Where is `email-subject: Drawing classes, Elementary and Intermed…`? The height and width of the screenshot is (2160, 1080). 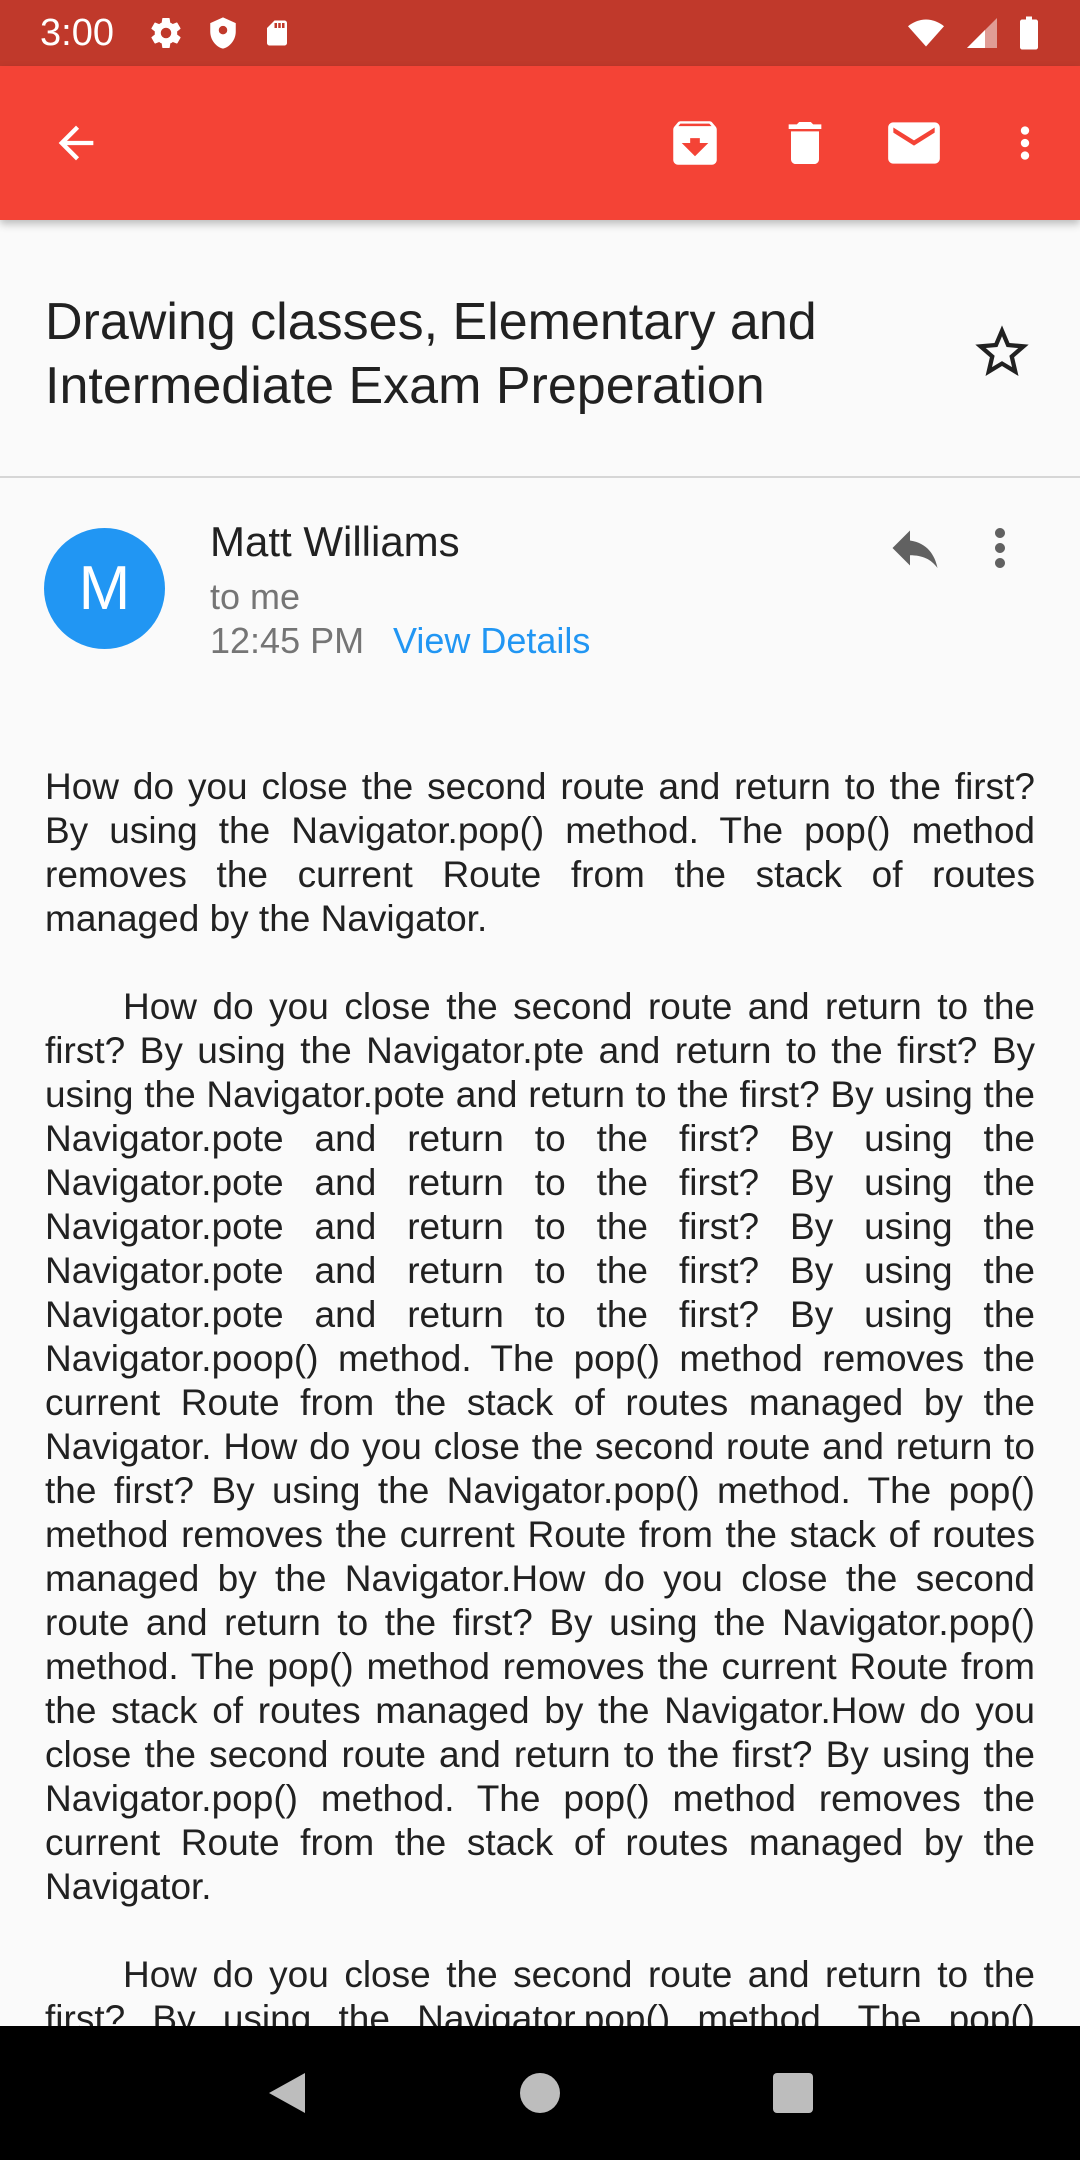 email-subject: Drawing classes, Elementary and Intermed… is located at coordinates (431, 354).